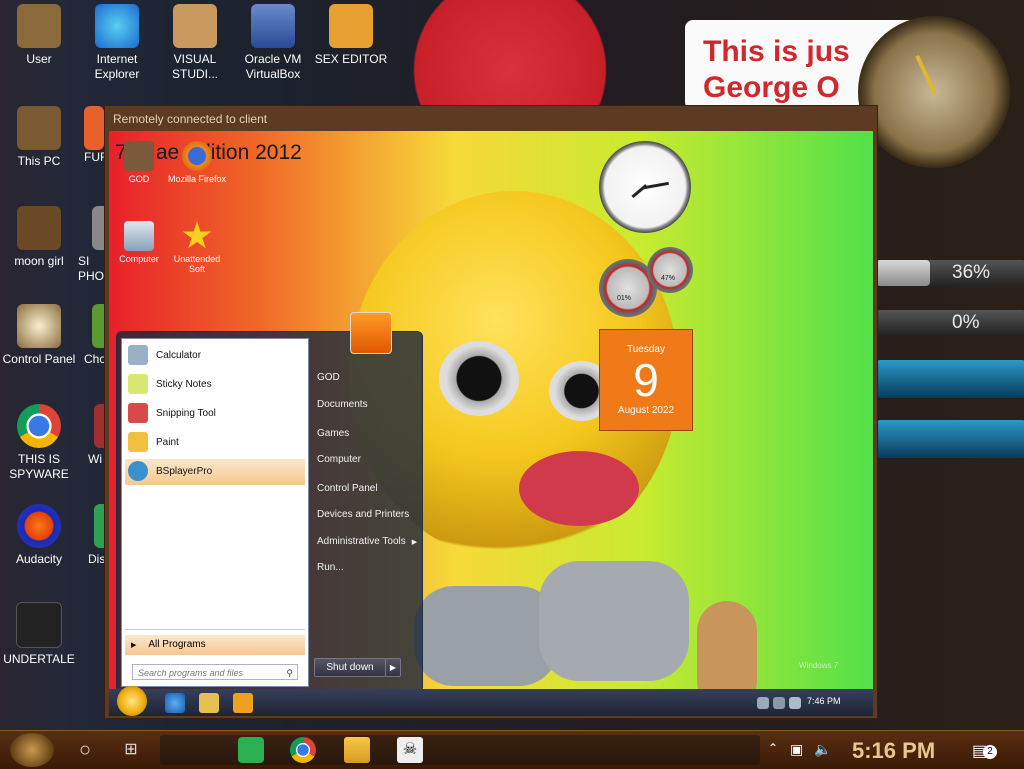  Describe the element at coordinates (132, 701) in the screenshot. I see `guest-start-orb` at that location.